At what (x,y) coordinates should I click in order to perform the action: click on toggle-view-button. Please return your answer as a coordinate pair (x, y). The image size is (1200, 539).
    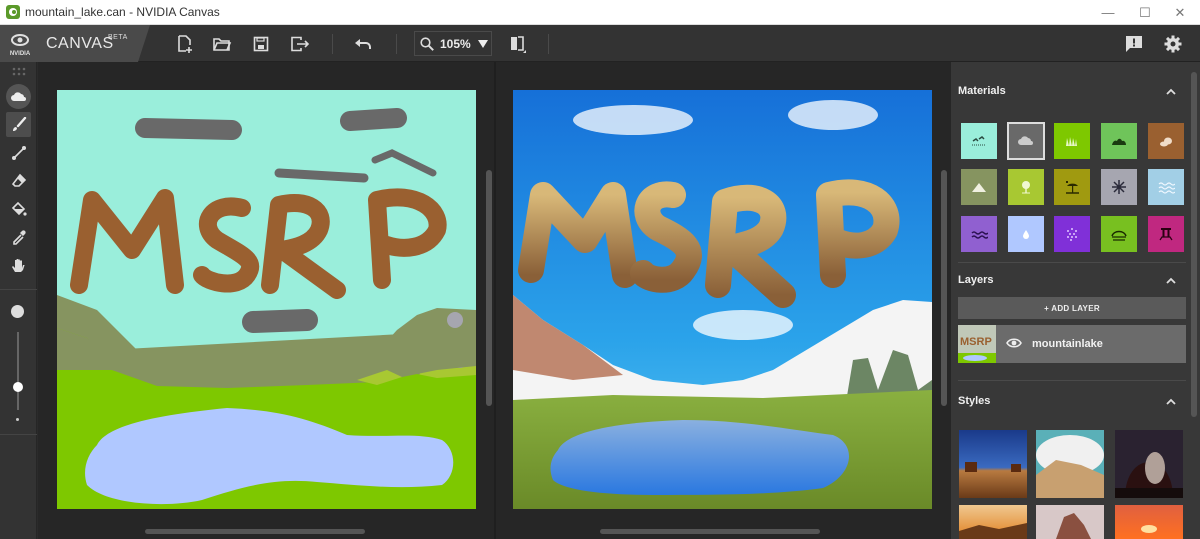
    Looking at the image, I should click on (518, 44).